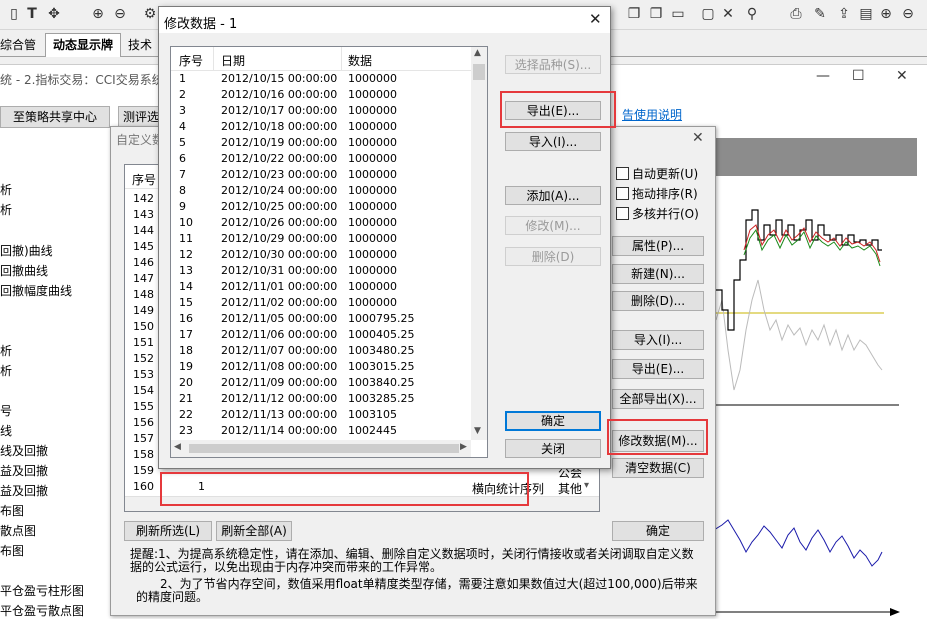 The height and width of the screenshot is (619, 927). What do you see at coordinates (42, 590) in the screenshot?
I see `sidebar-item: 平仓盈亏柱形图` at bounding box center [42, 590].